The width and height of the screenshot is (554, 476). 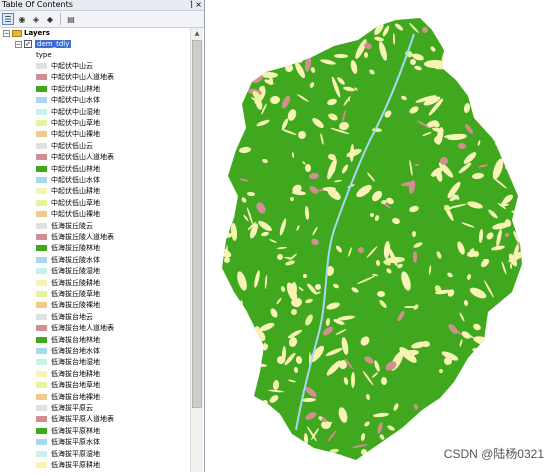 What do you see at coordinates (53, 44) in the screenshot?
I see `layer-name: dem_tdly` at bounding box center [53, 44].